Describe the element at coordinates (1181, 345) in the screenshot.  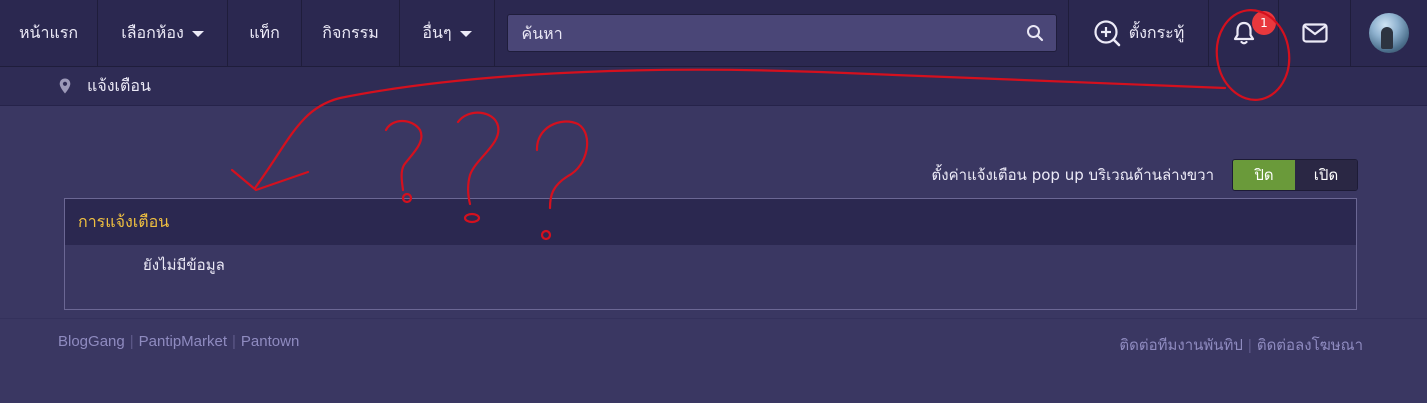
I see `footer-link-contact-team: ติดต่อทีมงานพันทิป` at that location.